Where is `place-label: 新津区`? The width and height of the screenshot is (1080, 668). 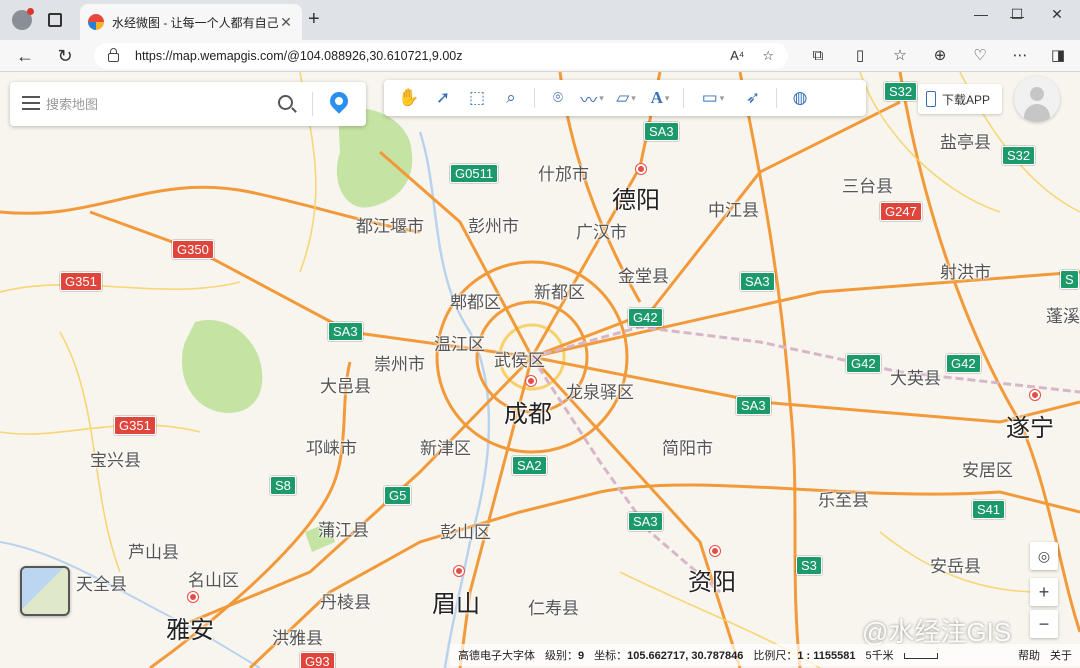 place-label: 新津区 is located at coordinates (445, 446).